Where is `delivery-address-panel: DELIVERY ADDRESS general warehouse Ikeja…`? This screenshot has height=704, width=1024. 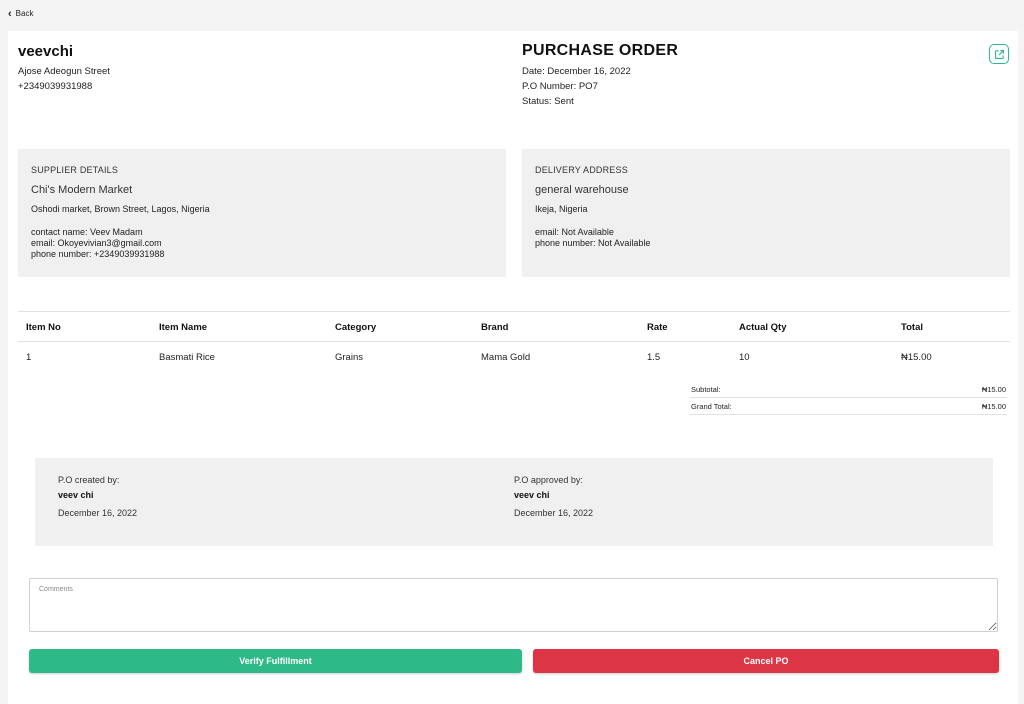
delivery-address-panel: DELIVERY ADDRESS general warehouse Ikeja… is located at coordinates (766, 213).